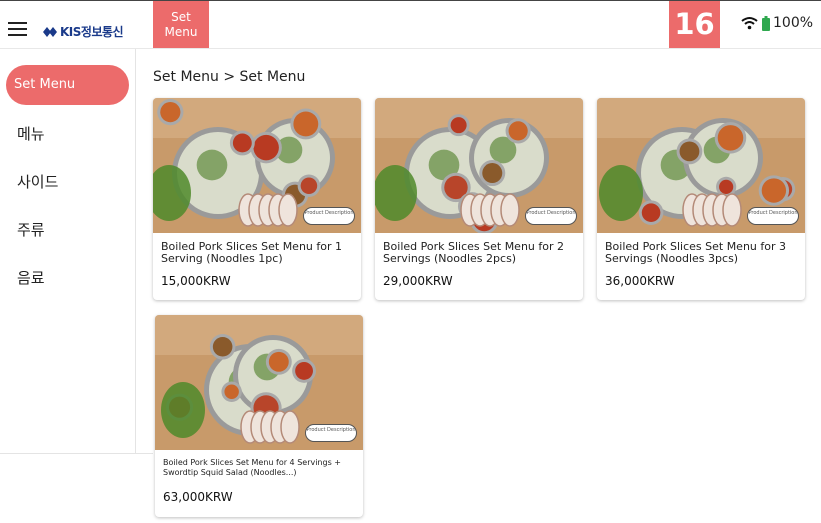 The image size is (821, 523). Describe the element at coordinates (50, 31) in the screenshot. I see `logo-diamond-icon` at that location.